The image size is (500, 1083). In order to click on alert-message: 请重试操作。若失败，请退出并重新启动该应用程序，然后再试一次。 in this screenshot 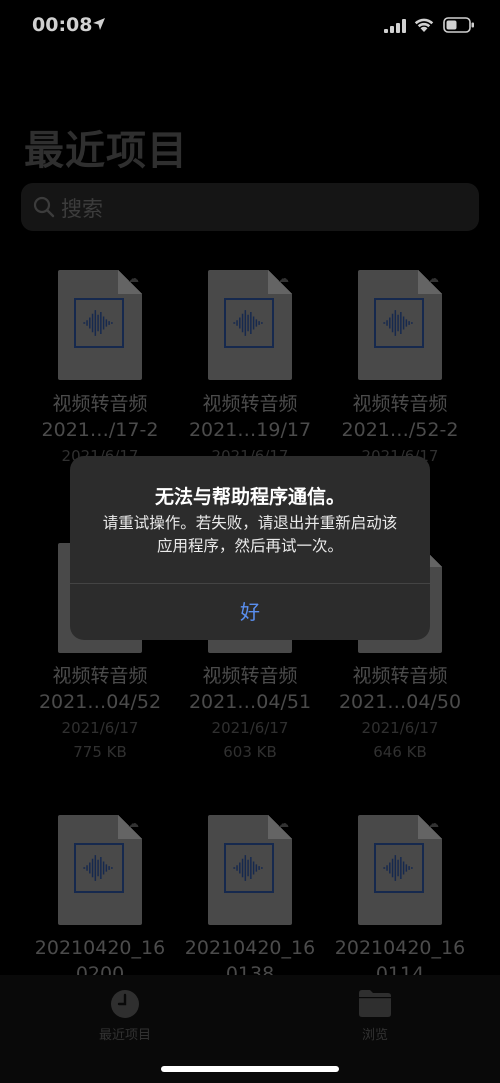, I will do `click(250, 534)`.